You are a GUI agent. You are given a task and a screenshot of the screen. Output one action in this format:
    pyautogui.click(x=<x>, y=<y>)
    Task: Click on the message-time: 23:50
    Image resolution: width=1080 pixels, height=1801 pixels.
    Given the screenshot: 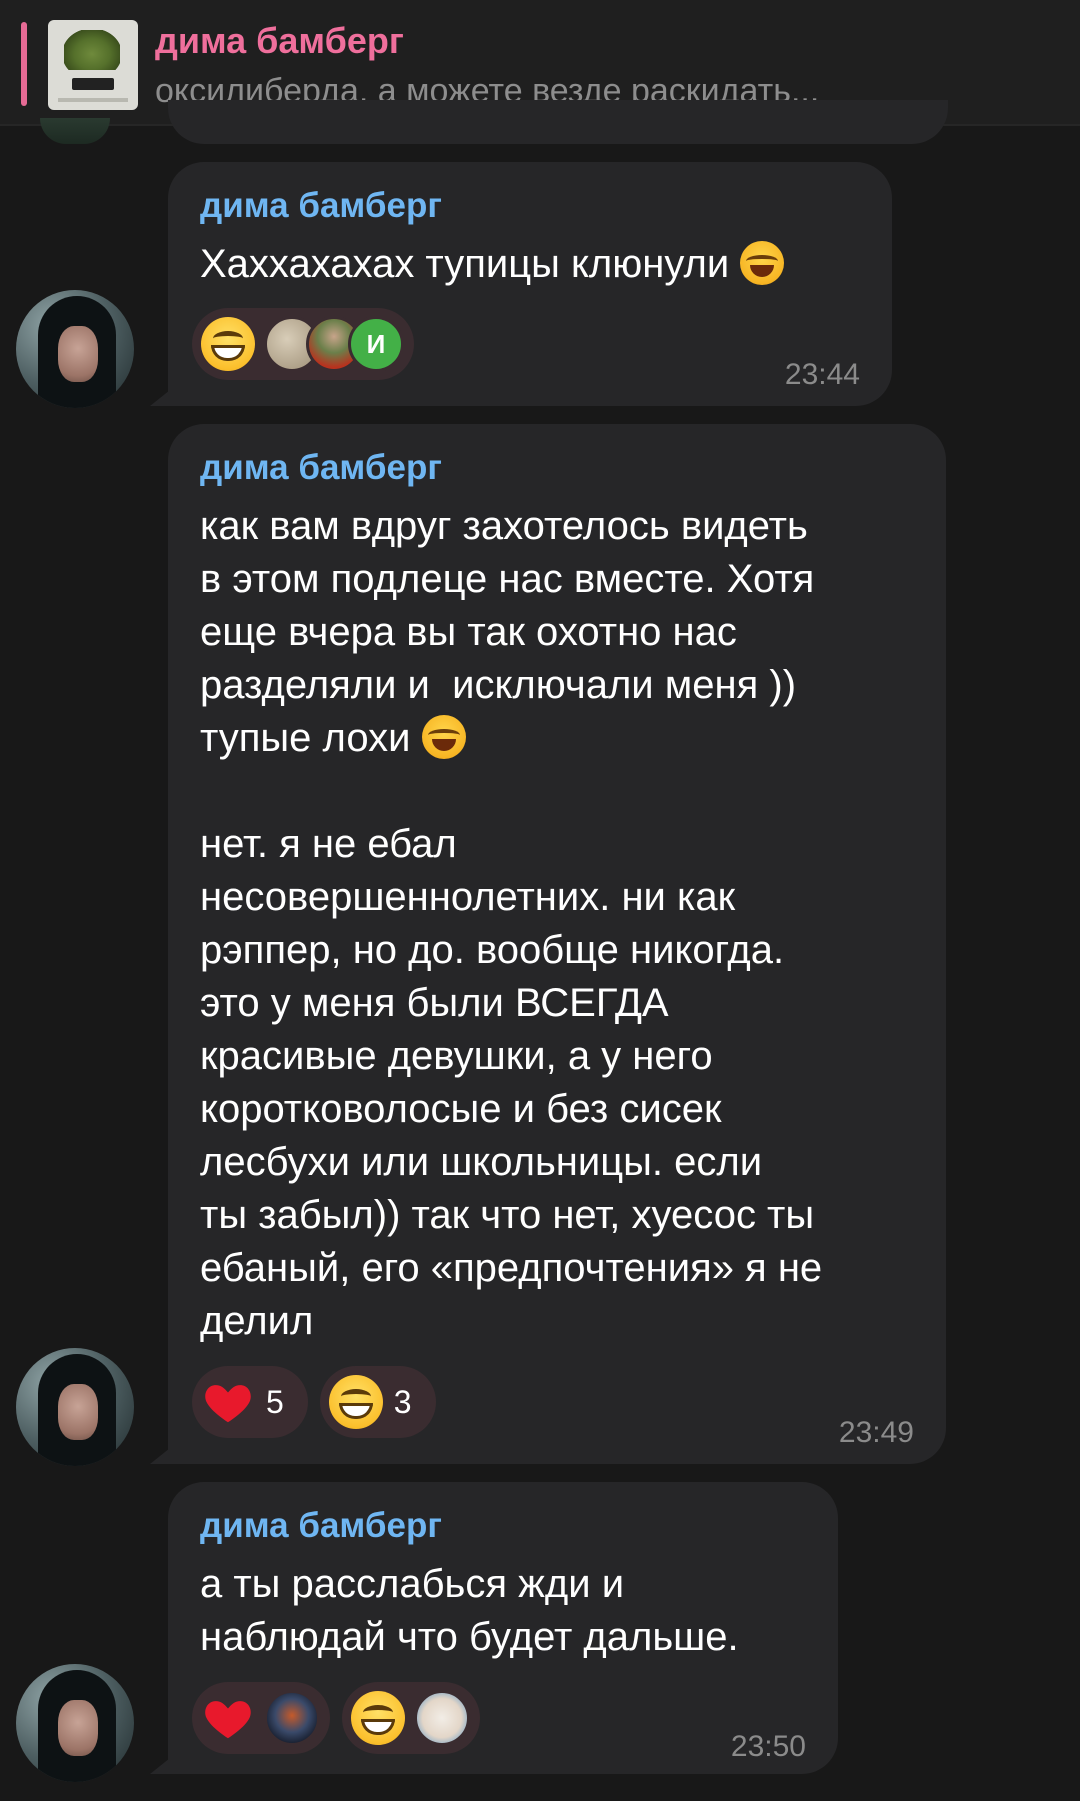 What is the action you would take?
    pyautogui.click(x=768, y=1746)
    